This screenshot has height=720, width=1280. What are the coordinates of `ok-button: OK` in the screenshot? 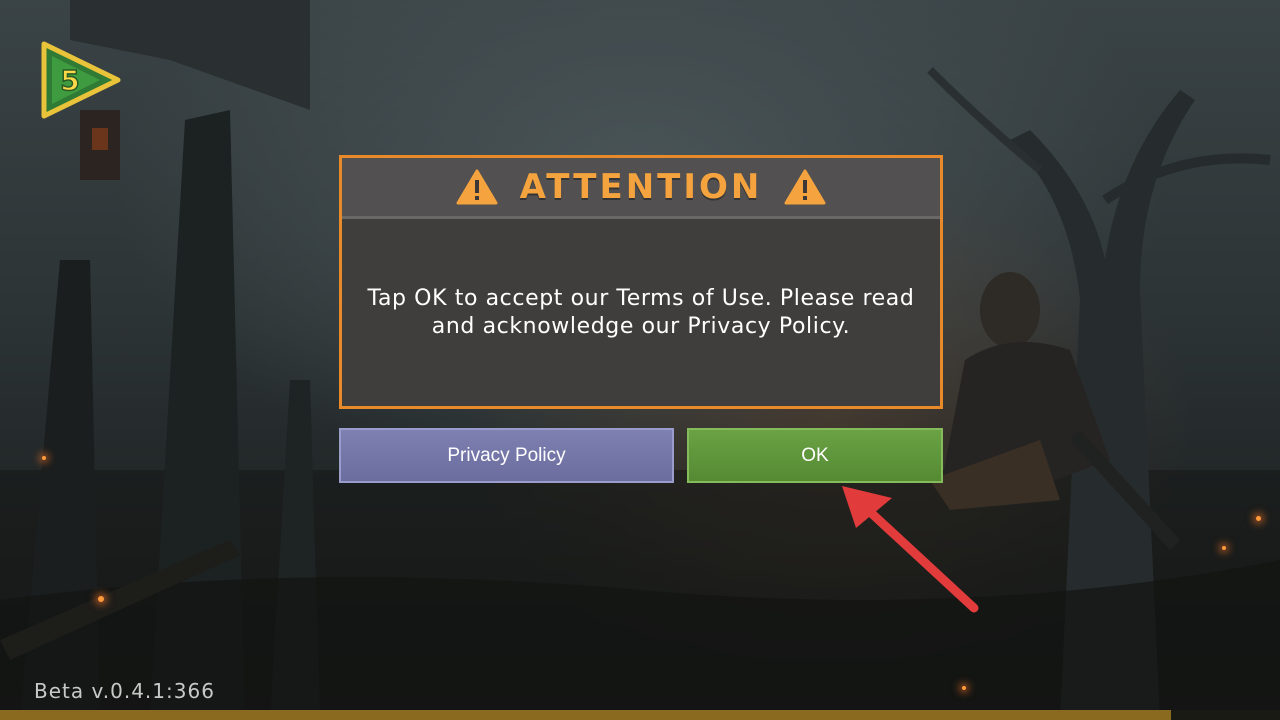 It's located at (815, 455).